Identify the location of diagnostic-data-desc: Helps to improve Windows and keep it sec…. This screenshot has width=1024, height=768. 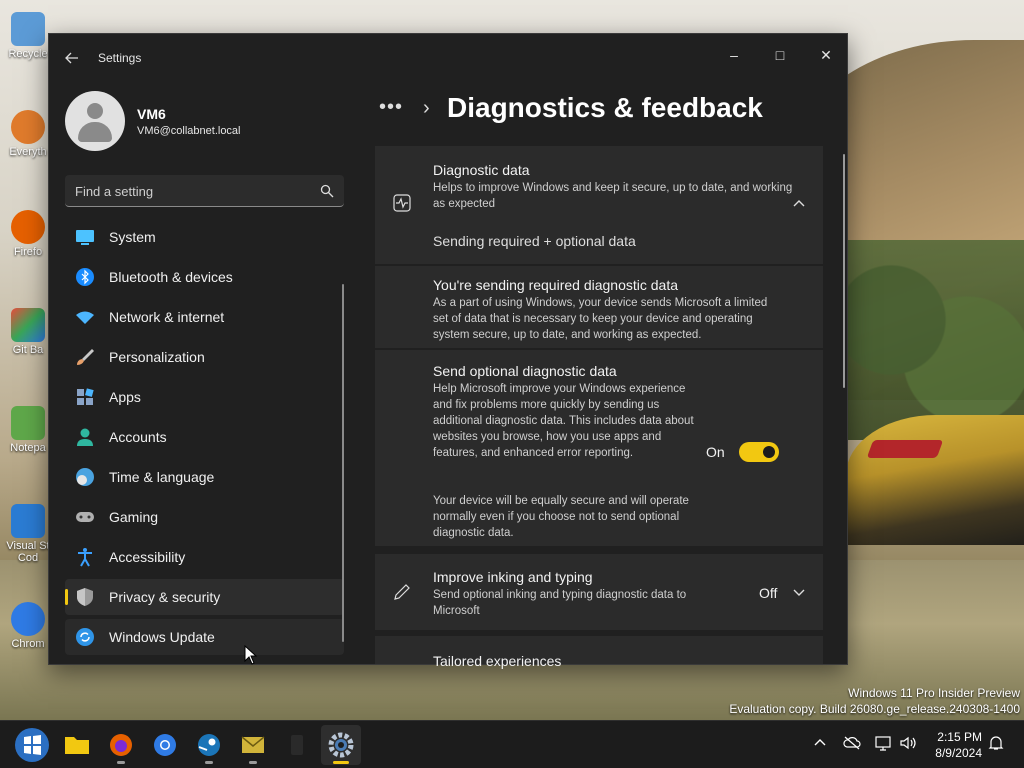
(613, 196).